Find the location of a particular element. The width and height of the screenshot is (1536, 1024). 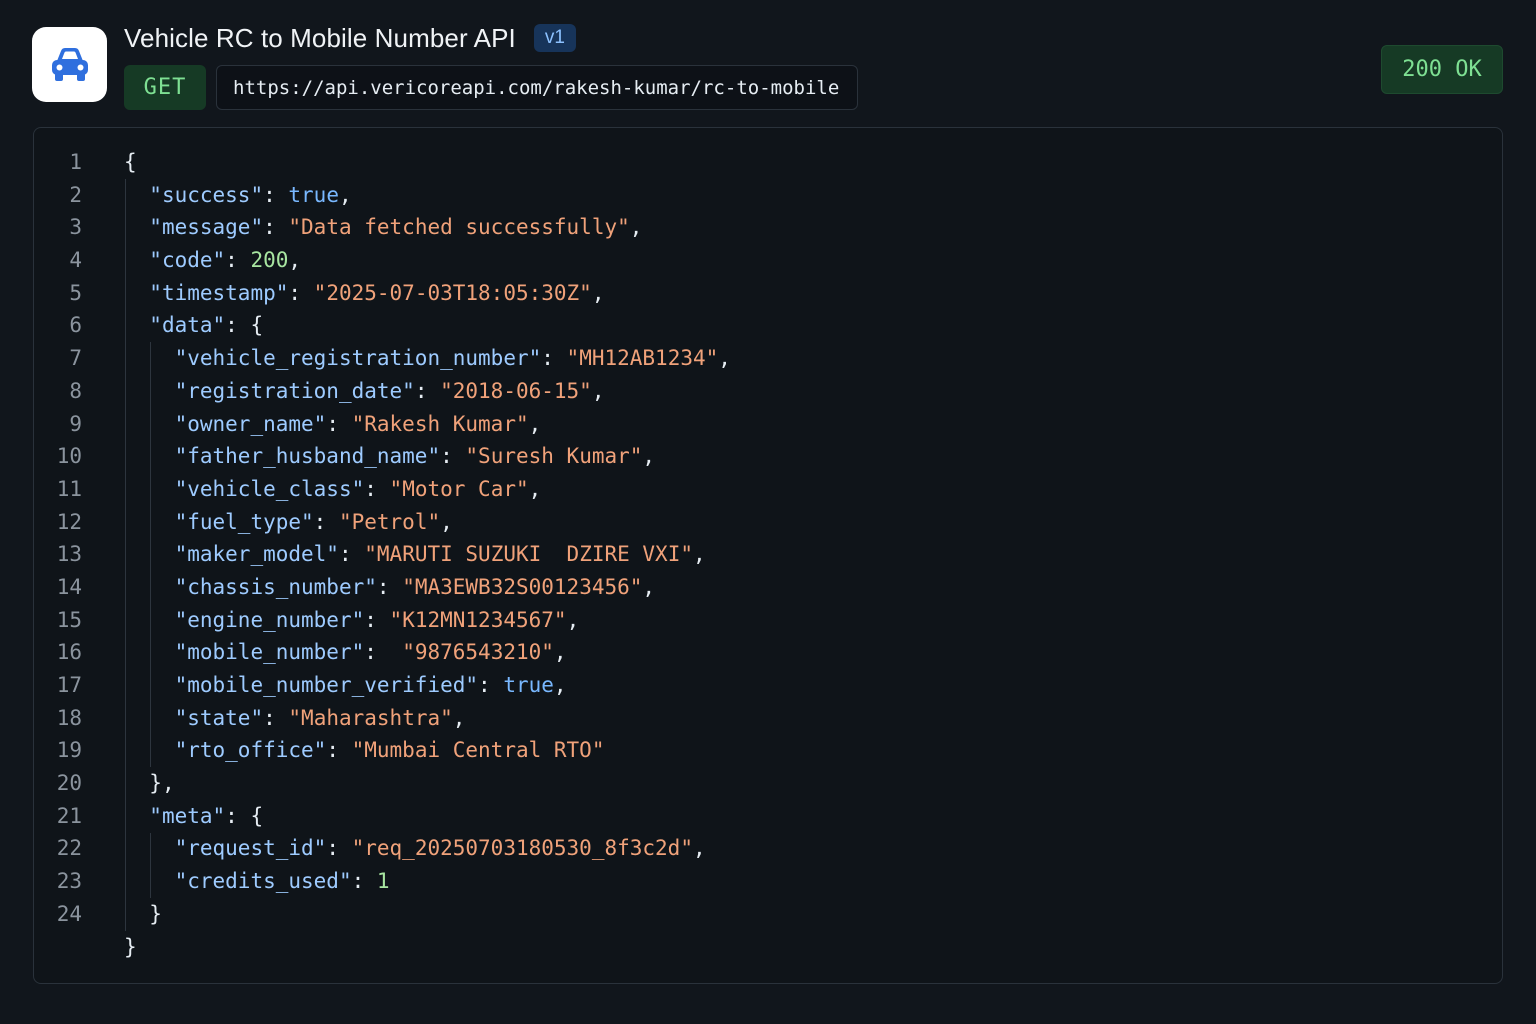

code-line-content: }, is located at coordinates (161, 783).